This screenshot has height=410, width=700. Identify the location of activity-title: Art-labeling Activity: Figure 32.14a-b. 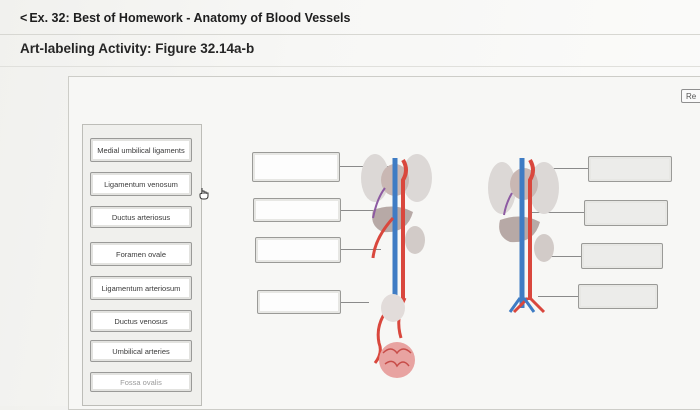
(137, 48).